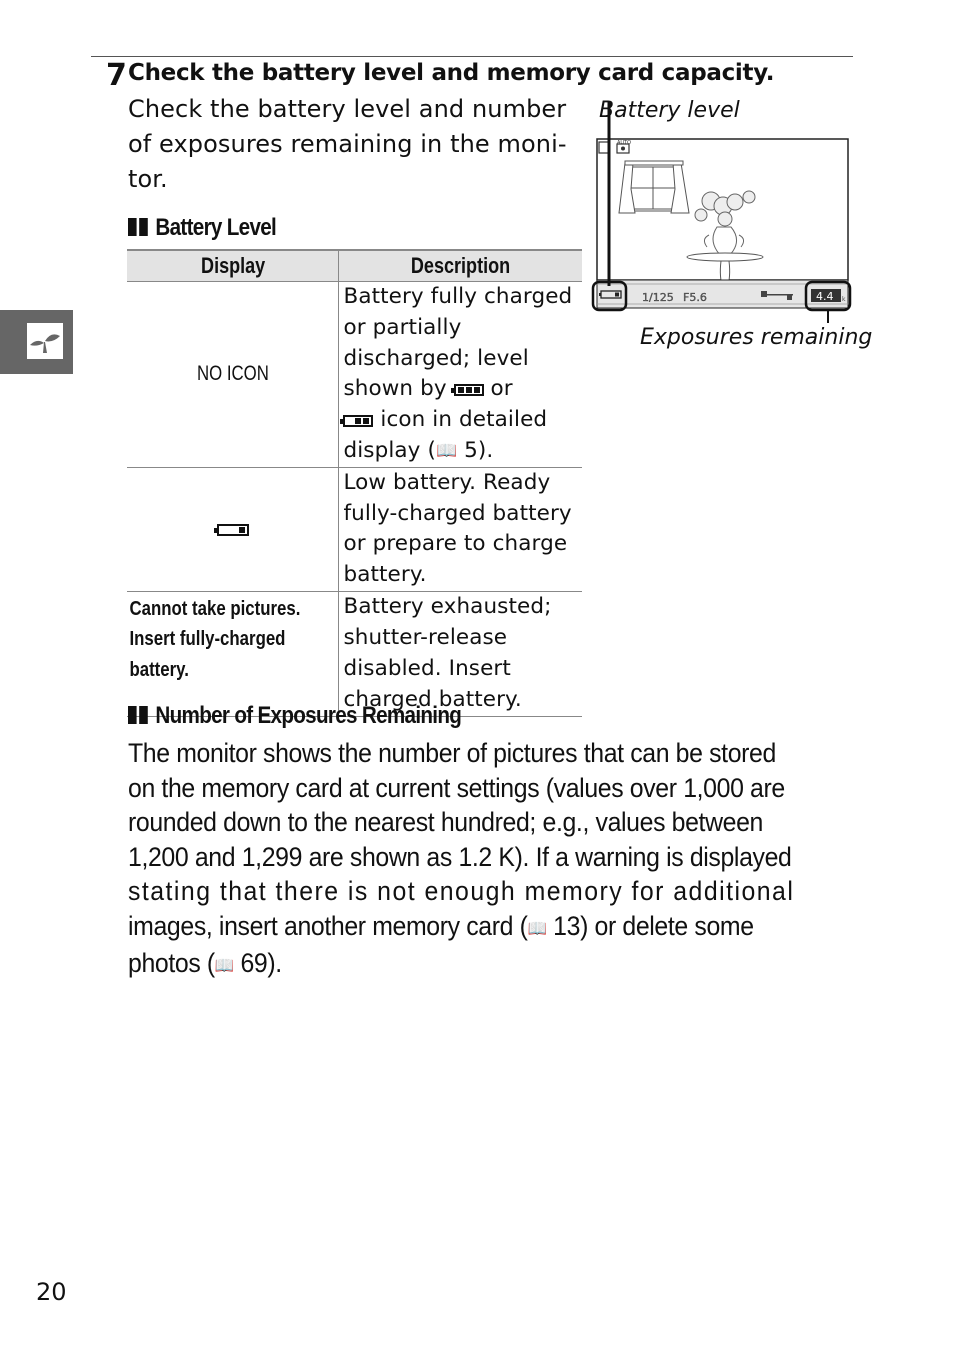 This screenshot has height=1345, width=954. I want to click on intro-line: tor., so click(148, 179).